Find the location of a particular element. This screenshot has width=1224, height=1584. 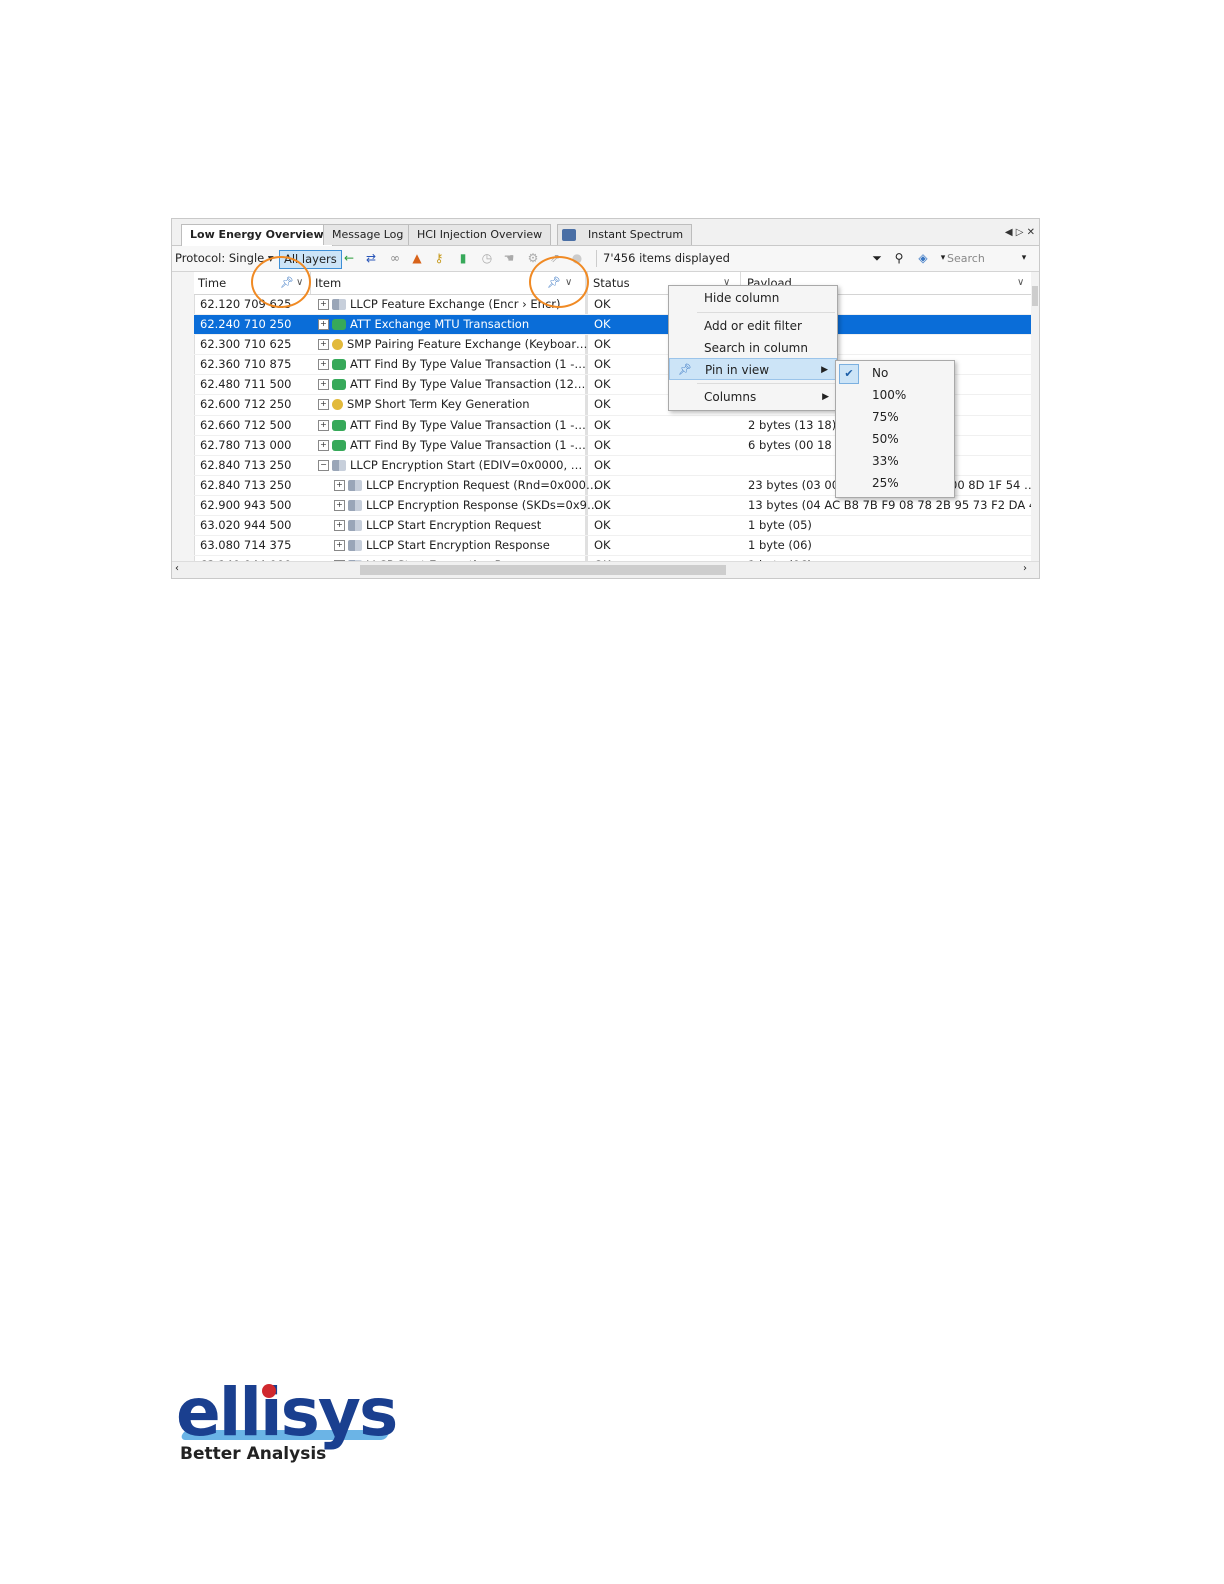

column-time-label: Time is located at coordinates (212, 283).